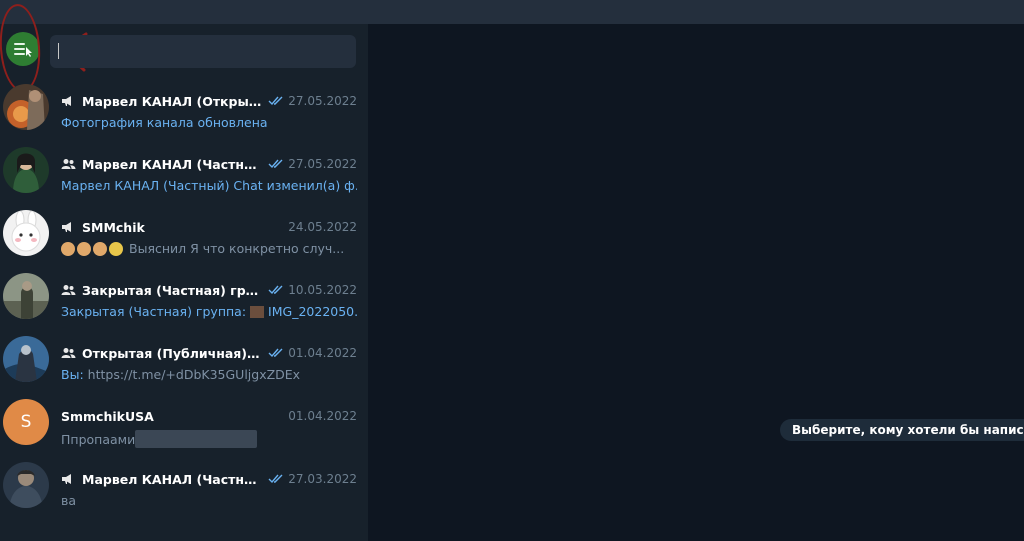 The image size is (1024, 541). I want to click on menu-icon, so click(23, 50).